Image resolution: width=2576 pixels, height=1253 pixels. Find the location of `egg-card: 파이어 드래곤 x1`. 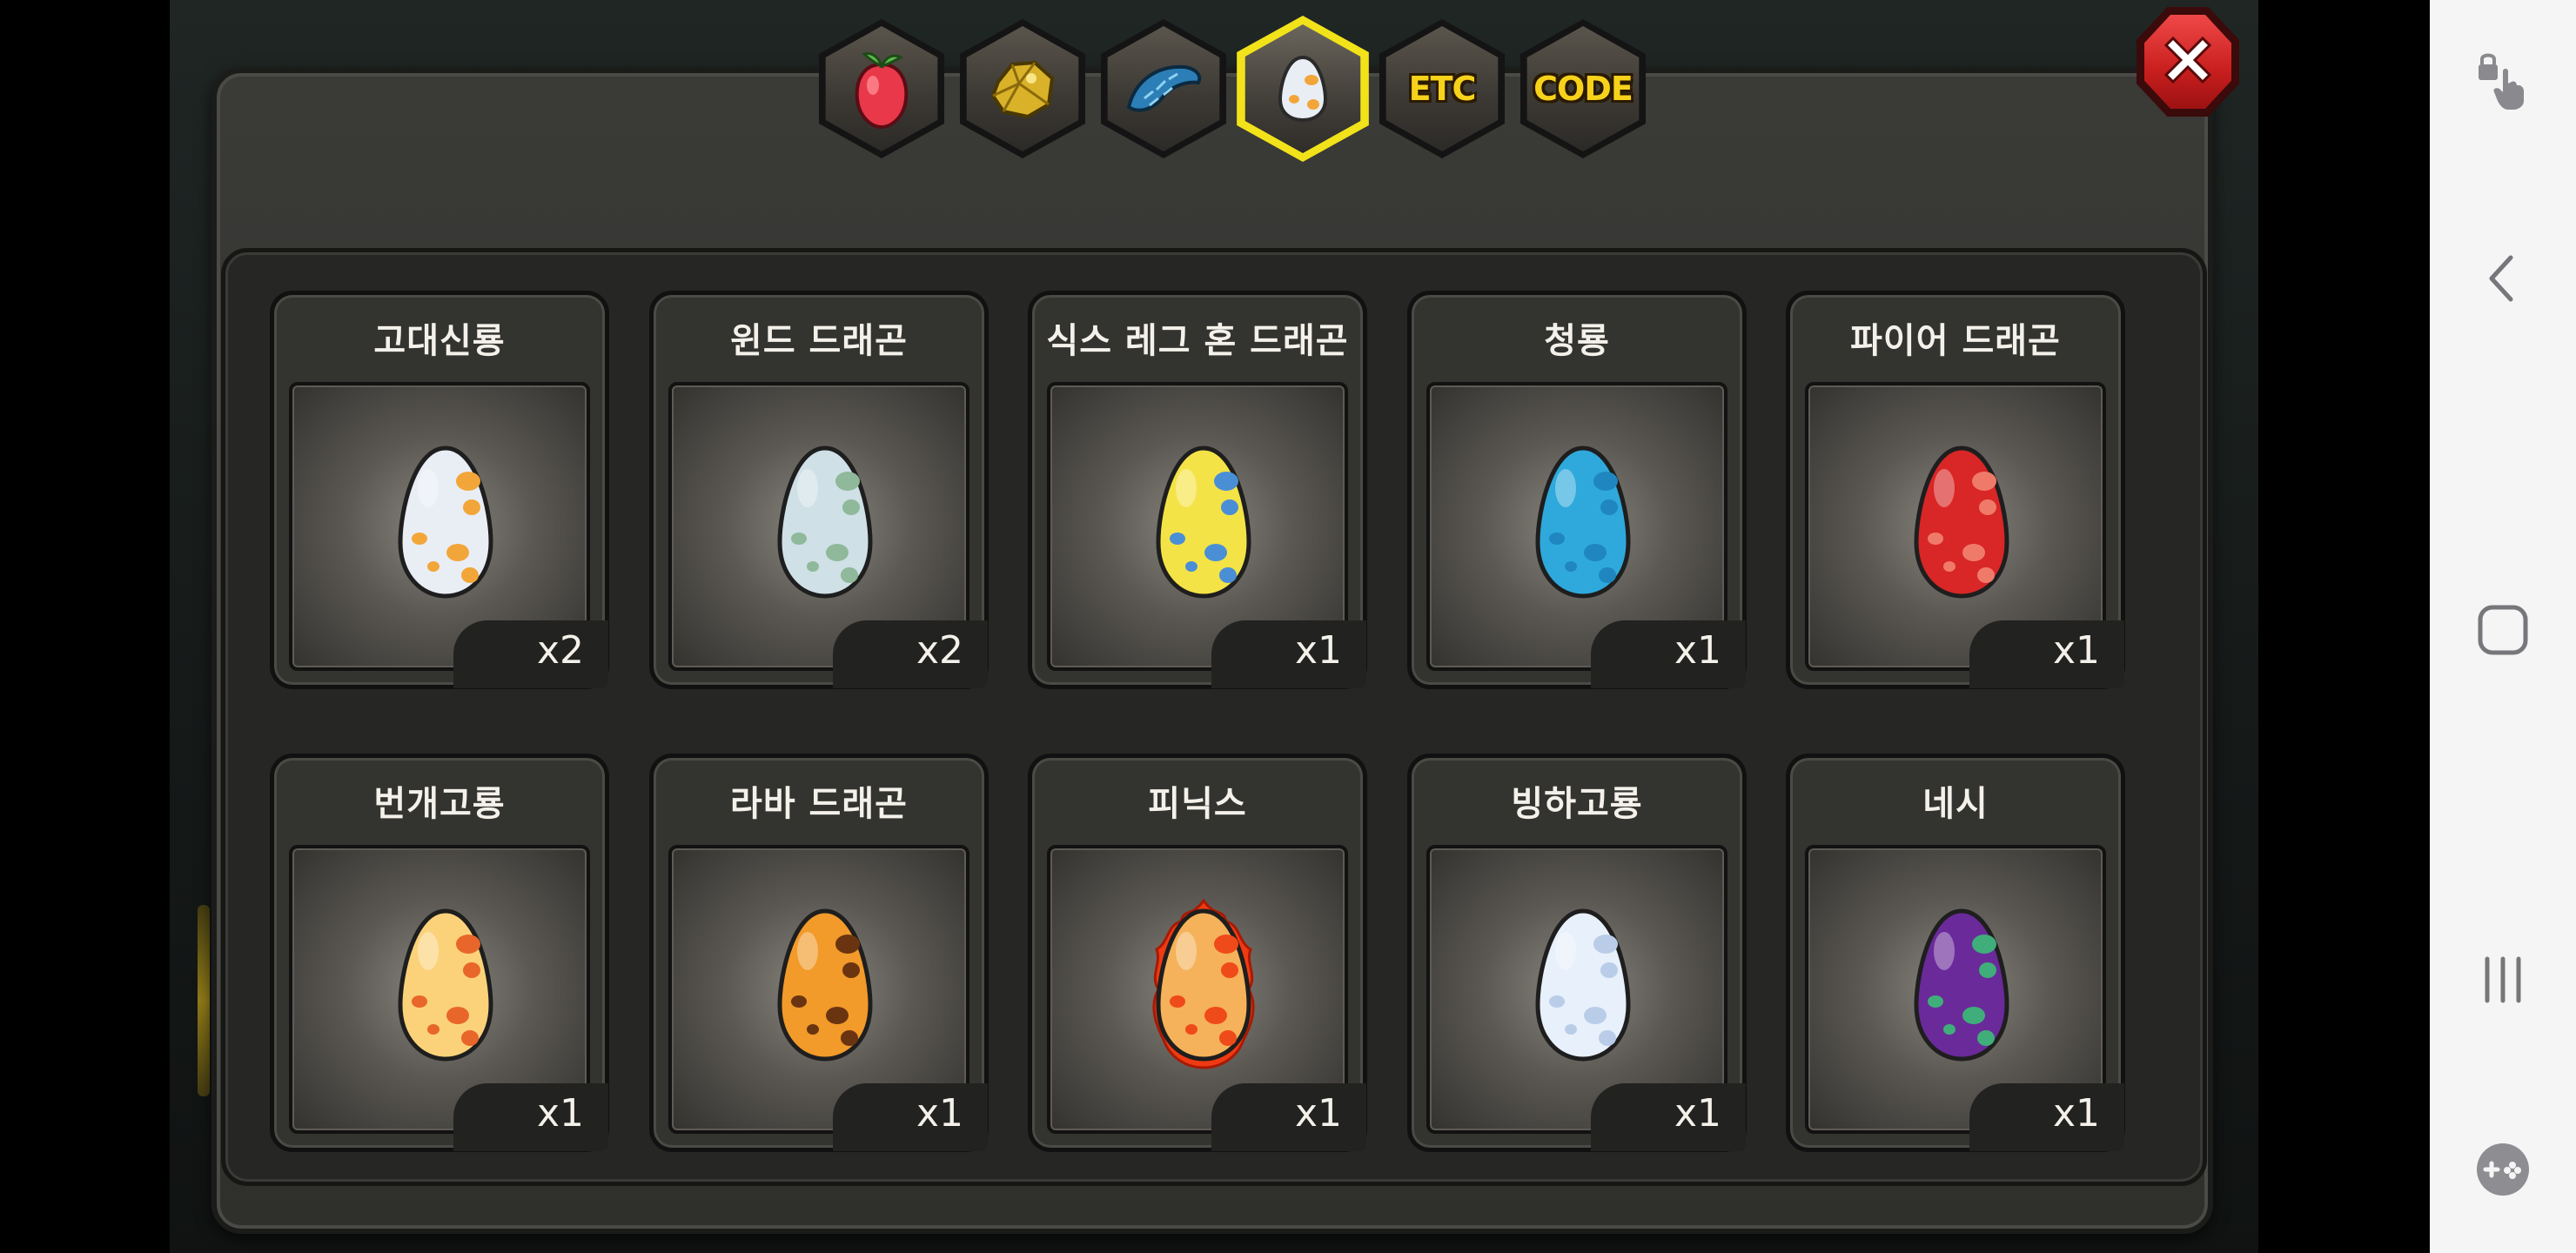

egg-card: 파이어 드래곤 x1 is located at coordinates (1955, 490).